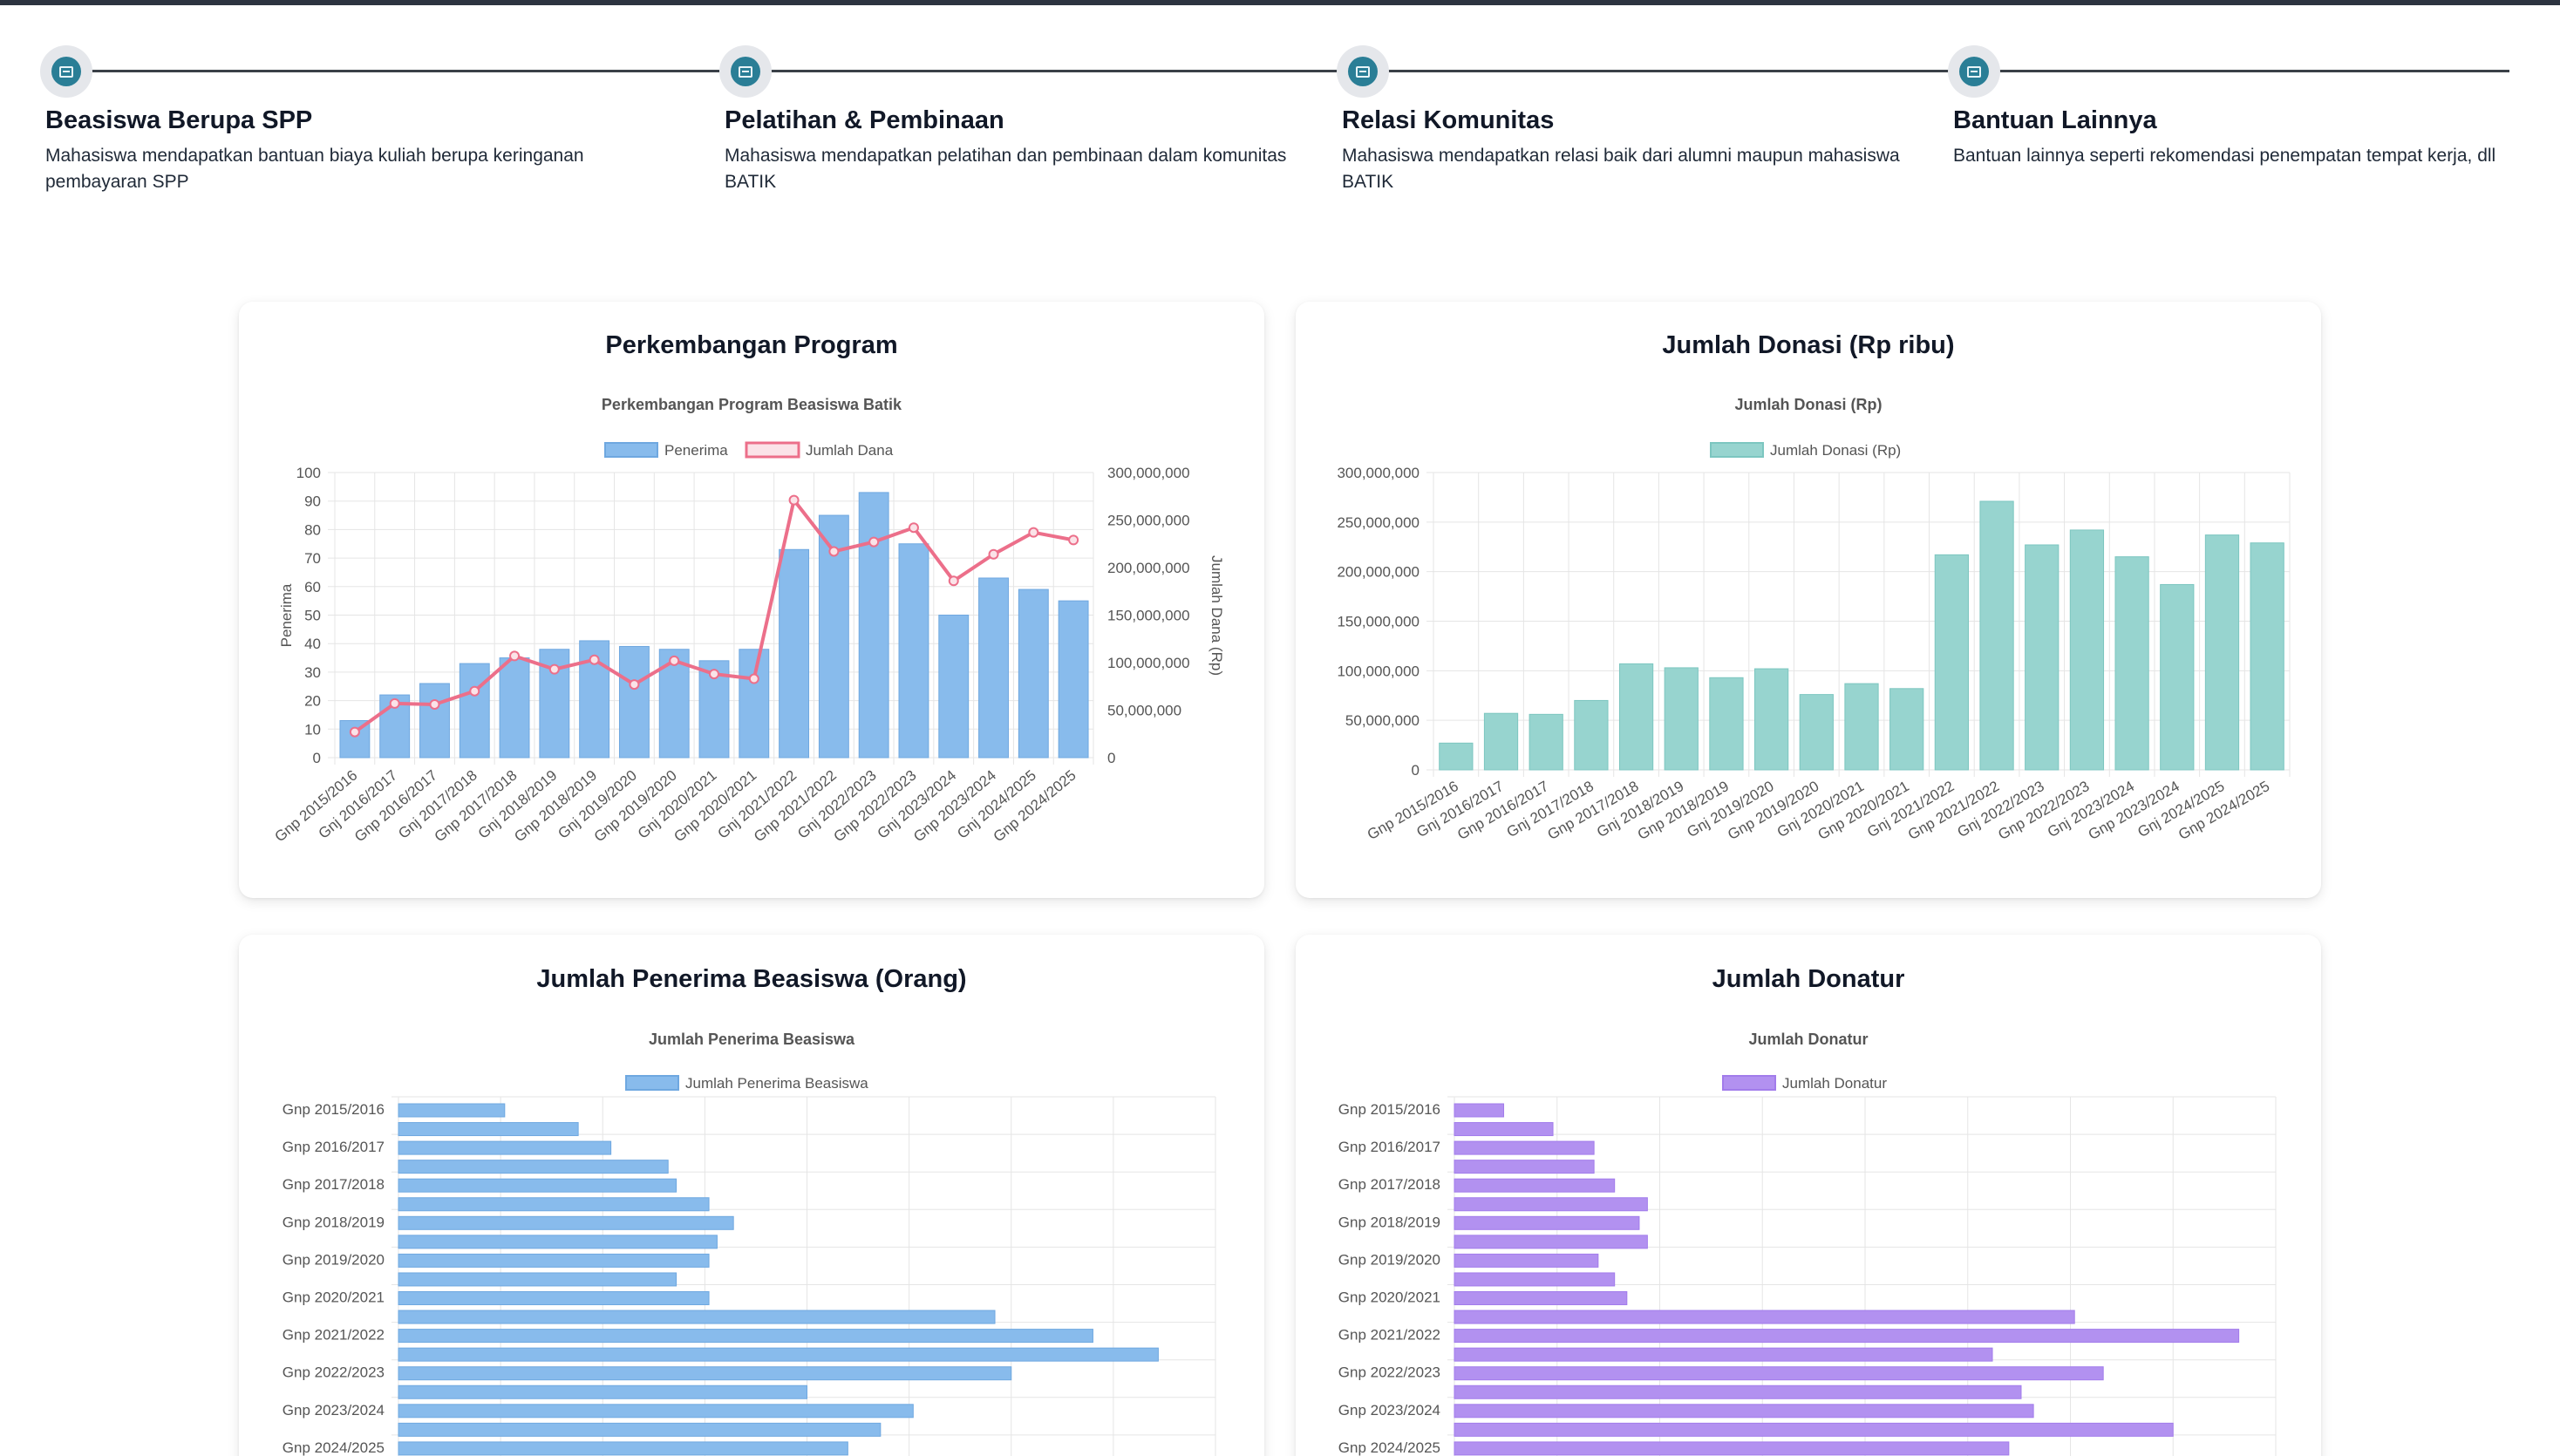 Image resolution: width=2560 pixels, height=1456 pixels. Describe the element at coordinates (752, 404) in the screenshot. I see `chart-subtitle: Perkembangan Program Beasiswa Batik` at that location.